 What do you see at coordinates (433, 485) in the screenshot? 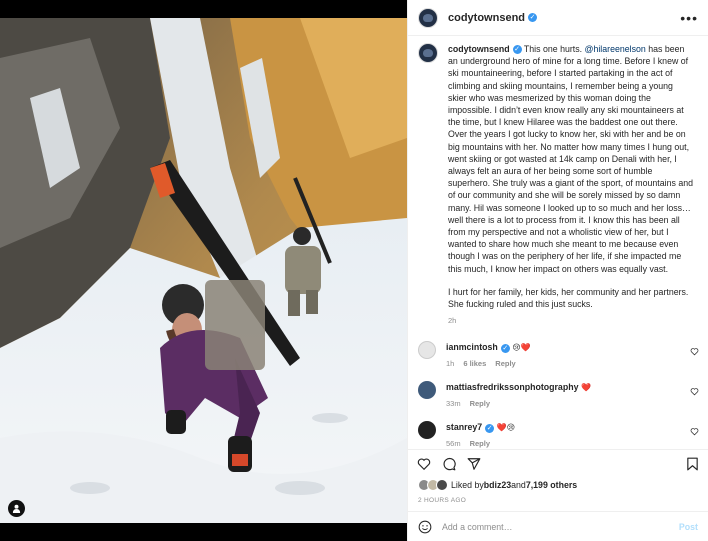
I see `liker-avatars` at bounding box center [433, 485].